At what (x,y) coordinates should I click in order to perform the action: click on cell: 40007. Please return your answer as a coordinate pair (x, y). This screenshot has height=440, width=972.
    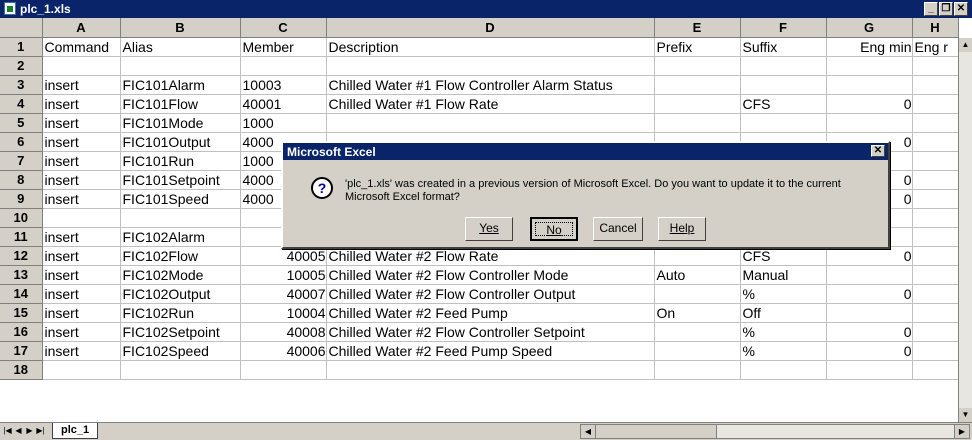
    Looking at the image, I should click on (283, 294).